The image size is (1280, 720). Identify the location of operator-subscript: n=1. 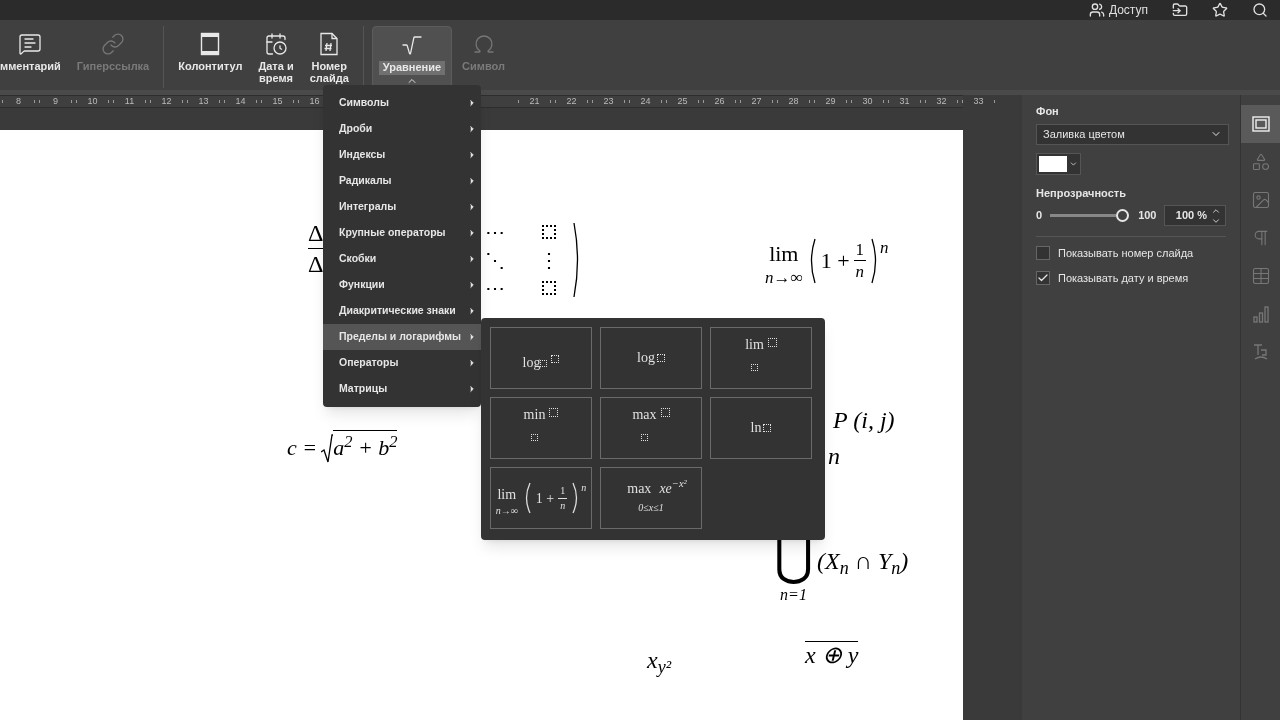
(793, 595).